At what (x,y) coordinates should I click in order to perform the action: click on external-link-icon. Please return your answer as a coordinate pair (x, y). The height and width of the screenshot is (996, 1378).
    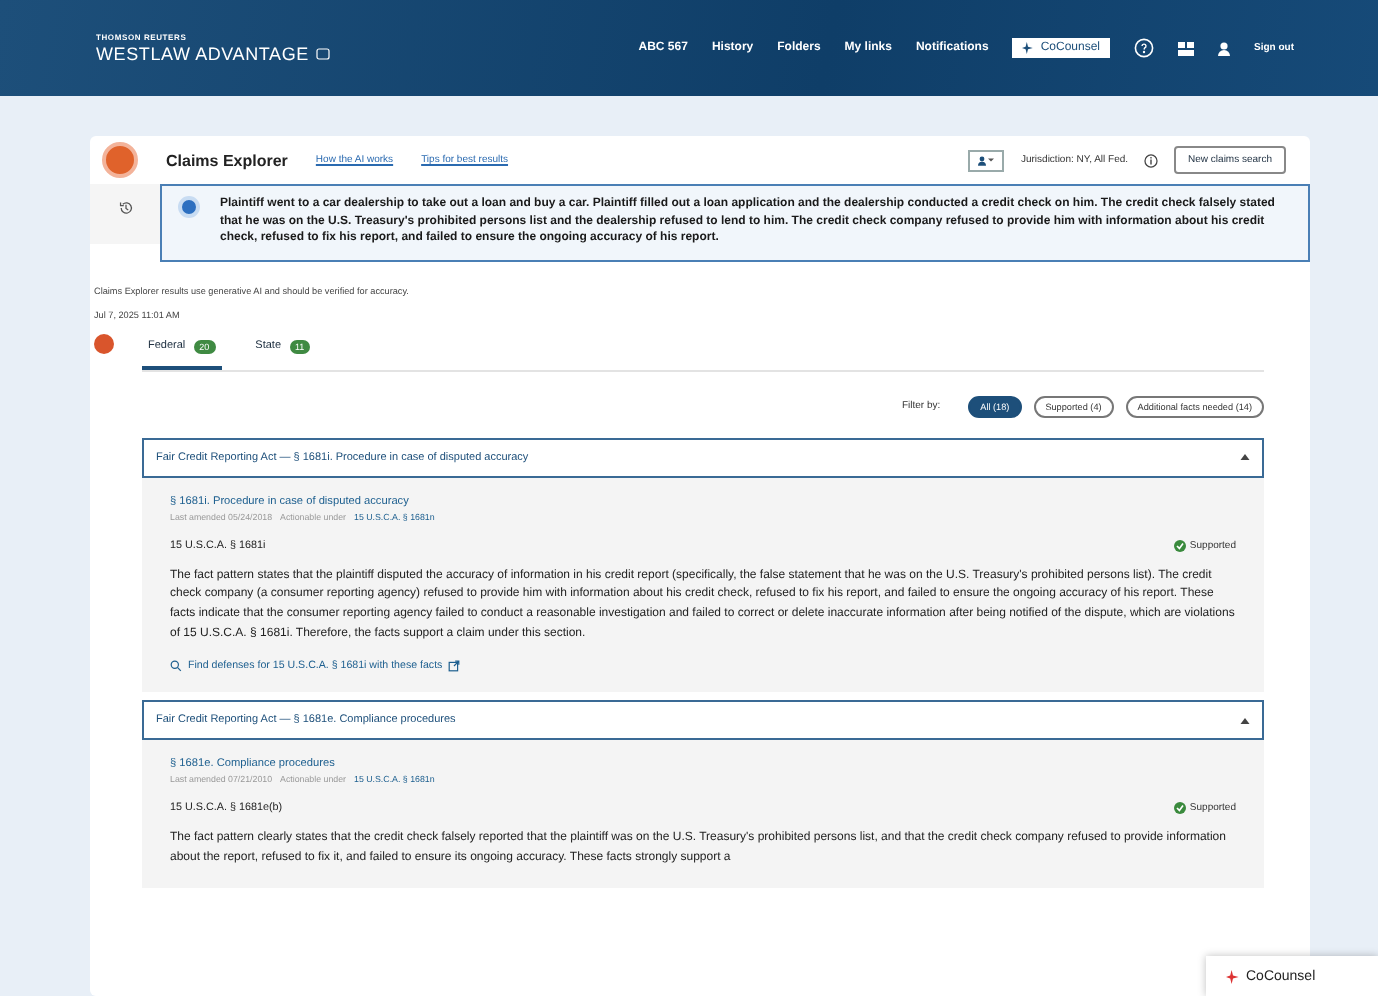
    Looking at the image, I should click on (454, 666).